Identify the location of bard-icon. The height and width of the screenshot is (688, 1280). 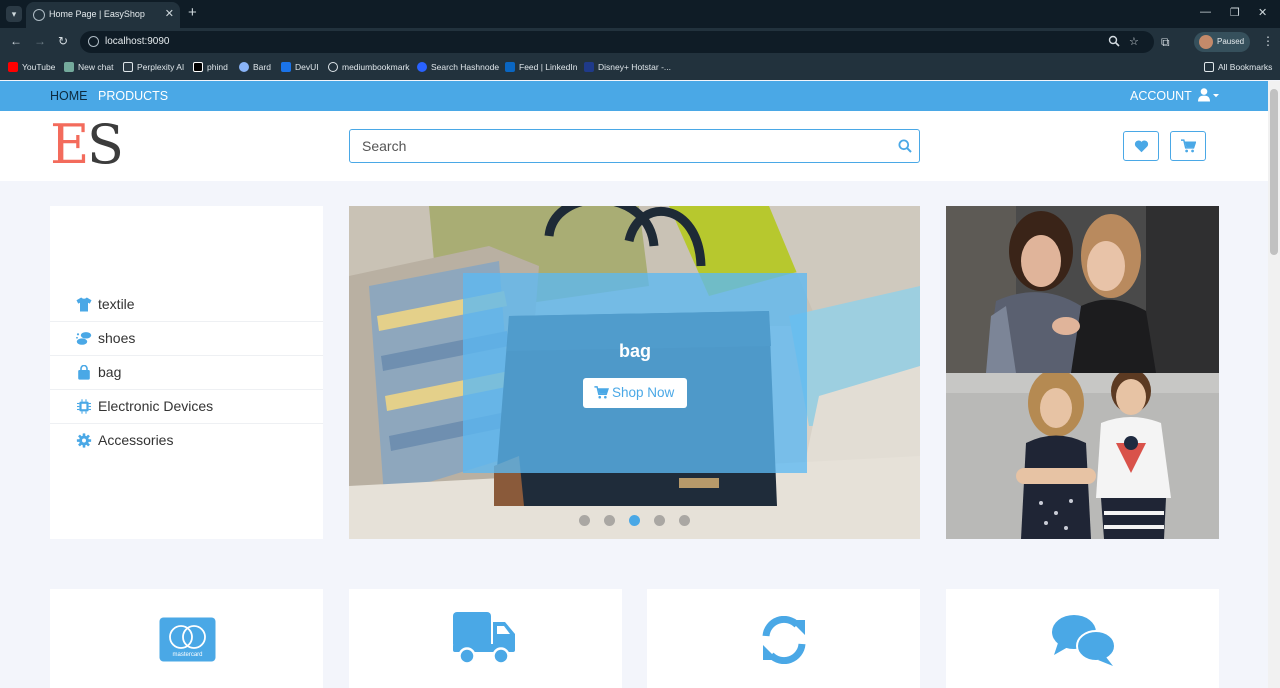
(244, 67).